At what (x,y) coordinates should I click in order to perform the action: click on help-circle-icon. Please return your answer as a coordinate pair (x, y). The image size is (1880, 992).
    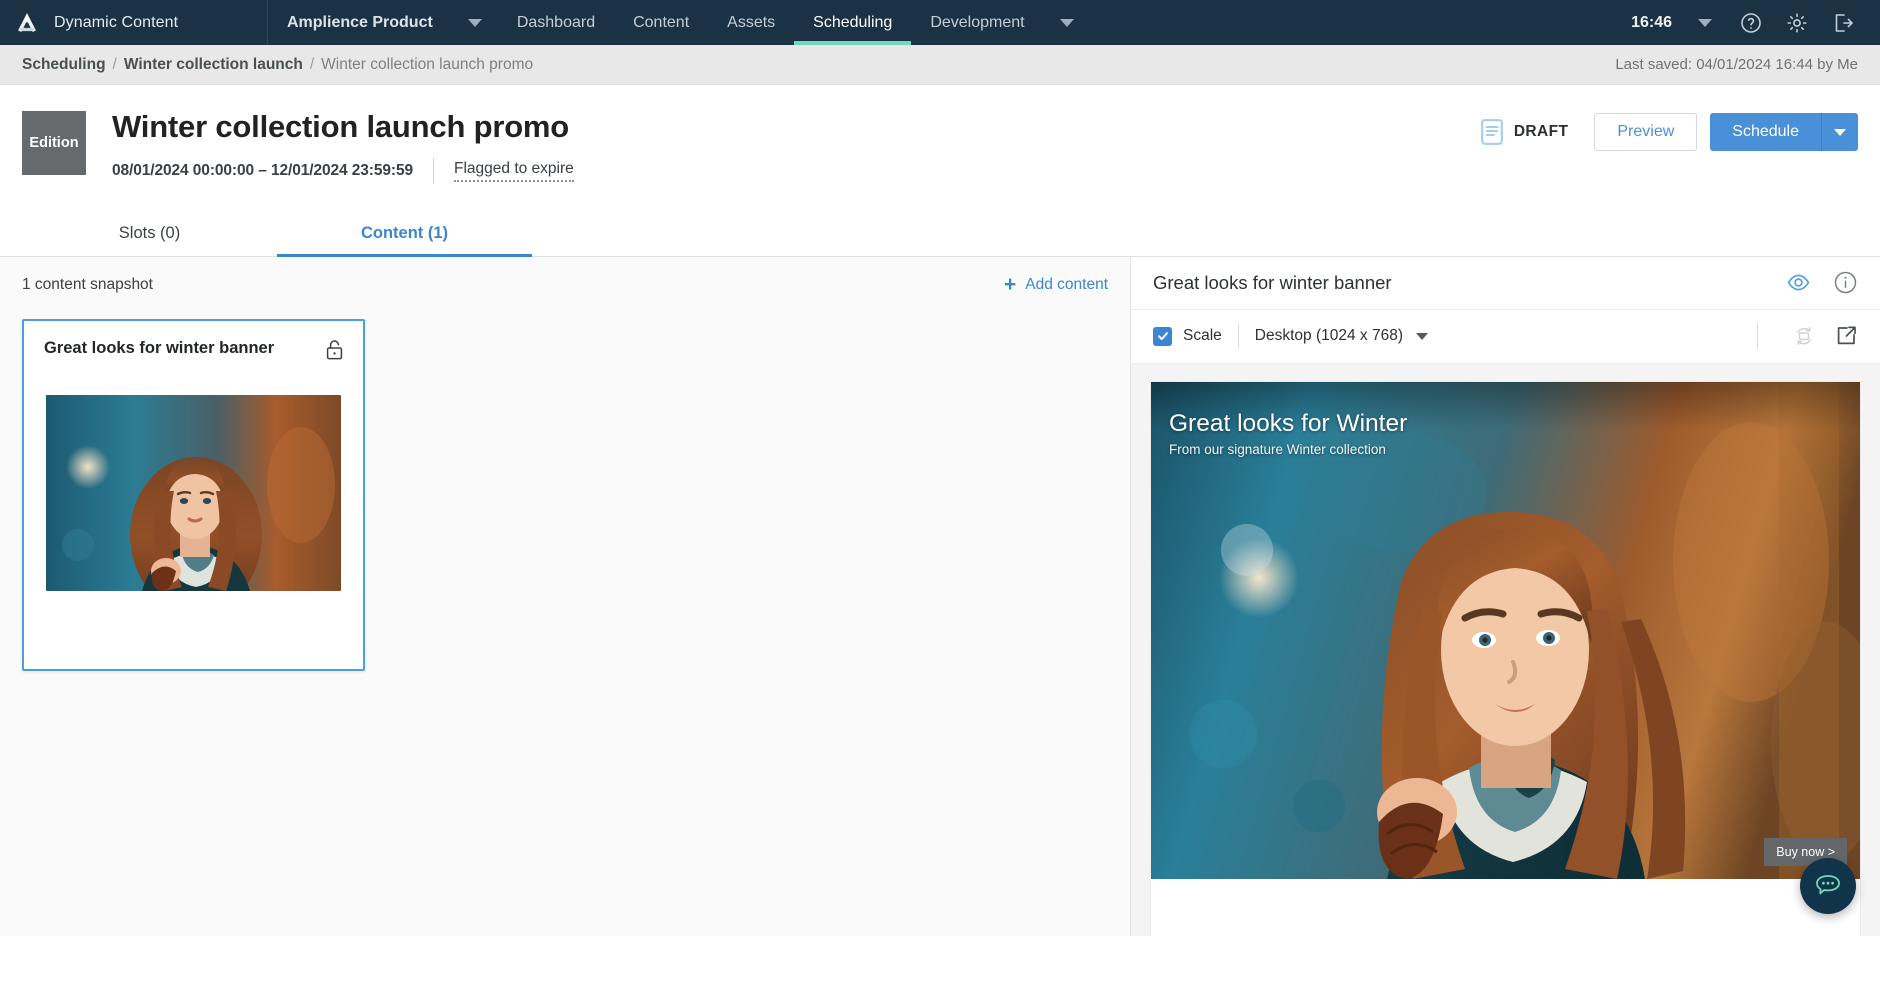
    Looking at the image, I should click on (1751, 22).